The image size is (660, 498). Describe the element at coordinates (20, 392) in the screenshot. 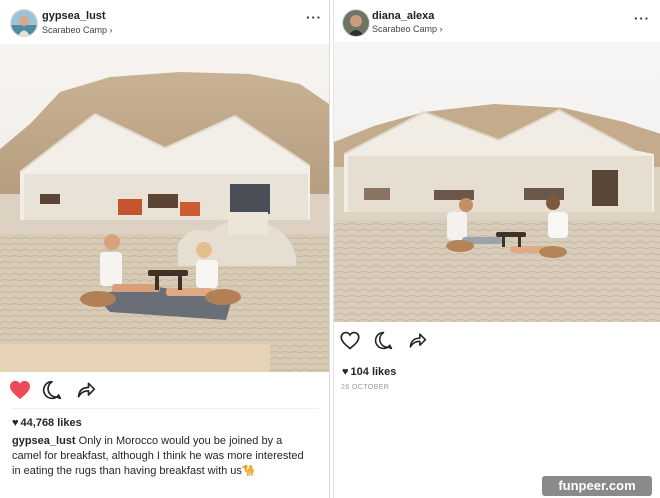

I see `heart-icon` at that location.